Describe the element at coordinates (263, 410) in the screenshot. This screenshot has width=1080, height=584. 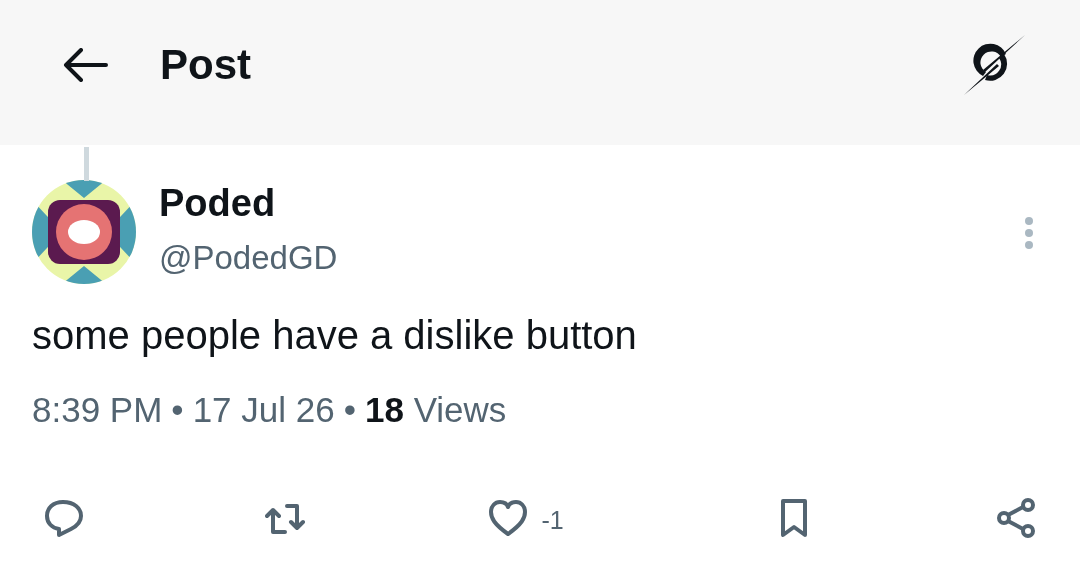
I see `post-date: 17 Jul 26` at that location.